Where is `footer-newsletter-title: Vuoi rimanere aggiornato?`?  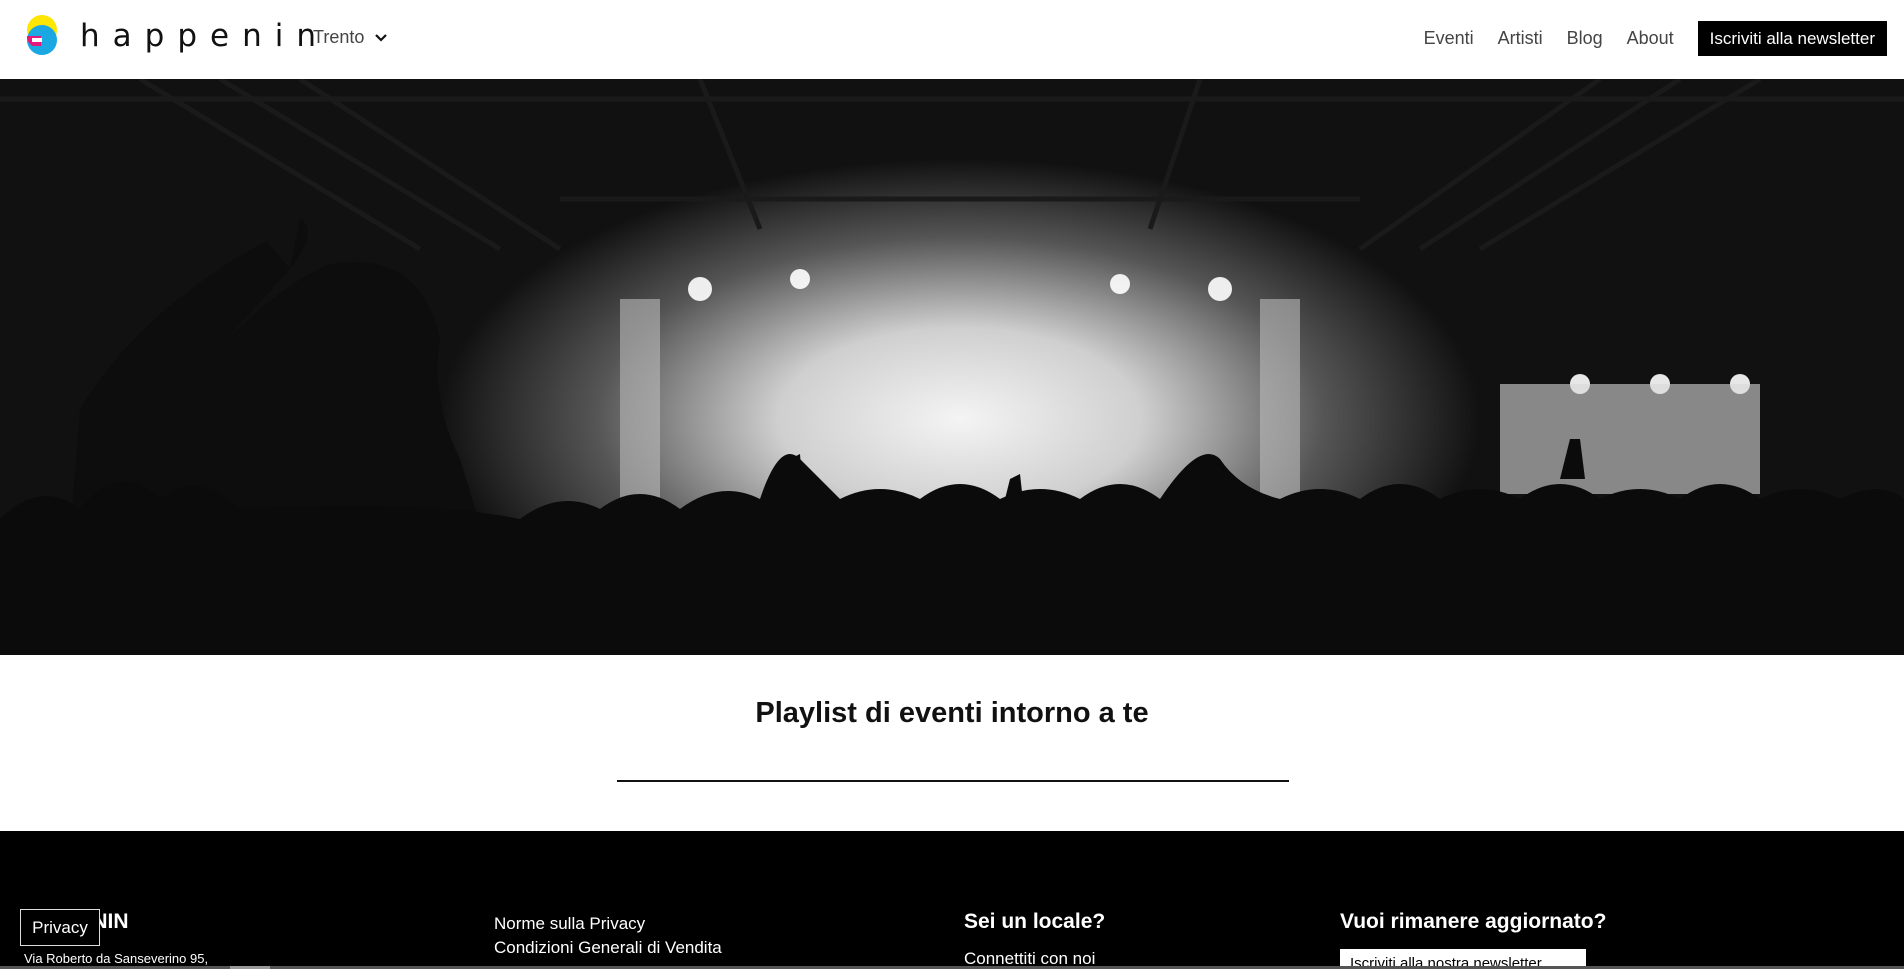 footer-newsletter-title: Vuoi rimanere aggiornato? is located at coordinates (1473, 921).